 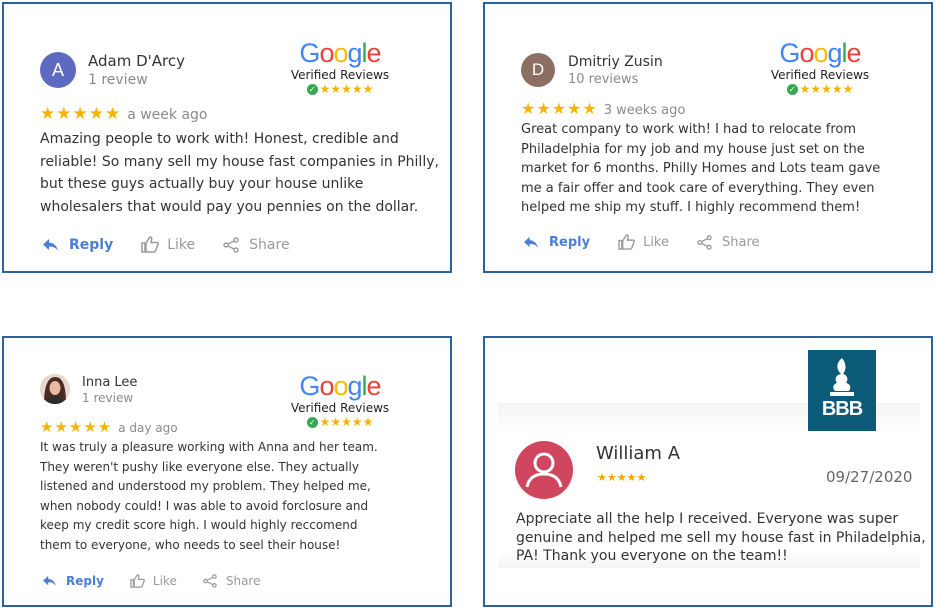 What do you see at coordinates (603, 79) in the screenshot?
I see `review-count: 10 reviews` at bounding box center [603, 79].